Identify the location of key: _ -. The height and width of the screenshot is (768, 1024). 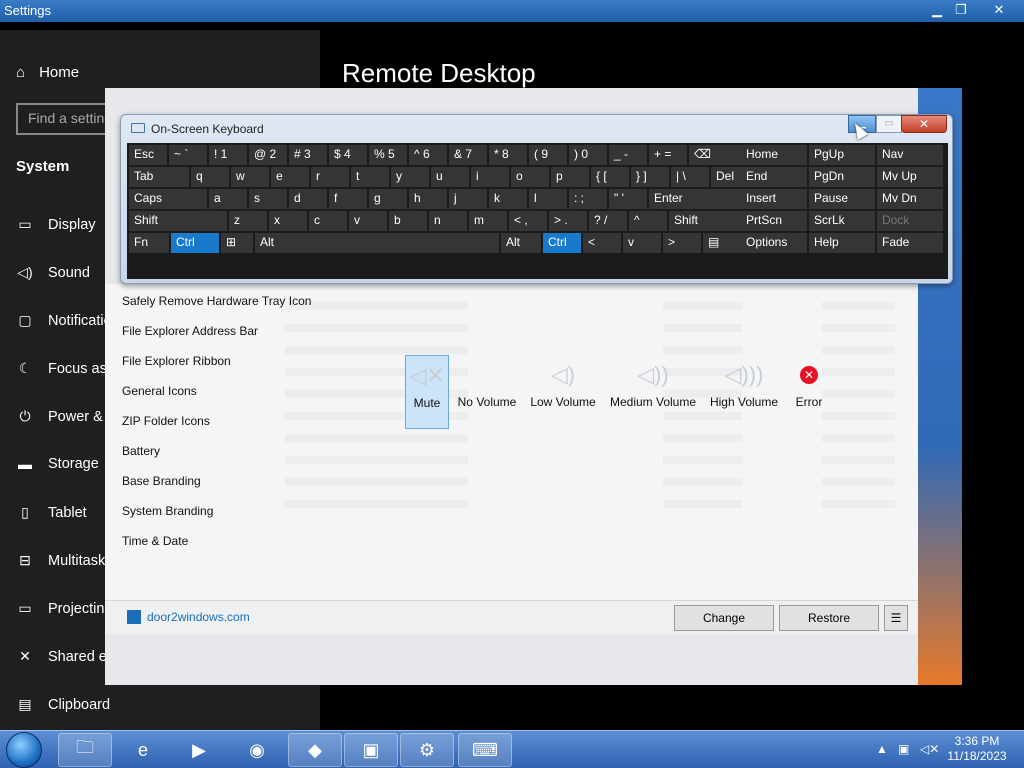
(628, 155).